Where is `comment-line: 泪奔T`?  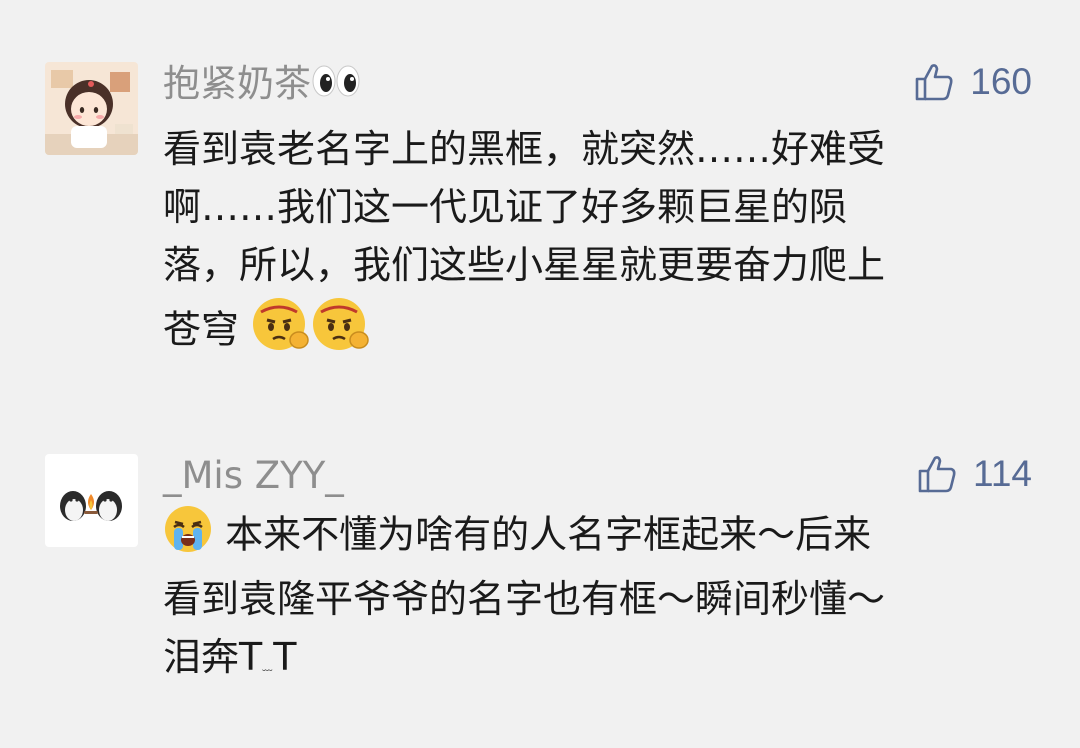
comment-line: 泪奔T is located at coordinates (213, 657).